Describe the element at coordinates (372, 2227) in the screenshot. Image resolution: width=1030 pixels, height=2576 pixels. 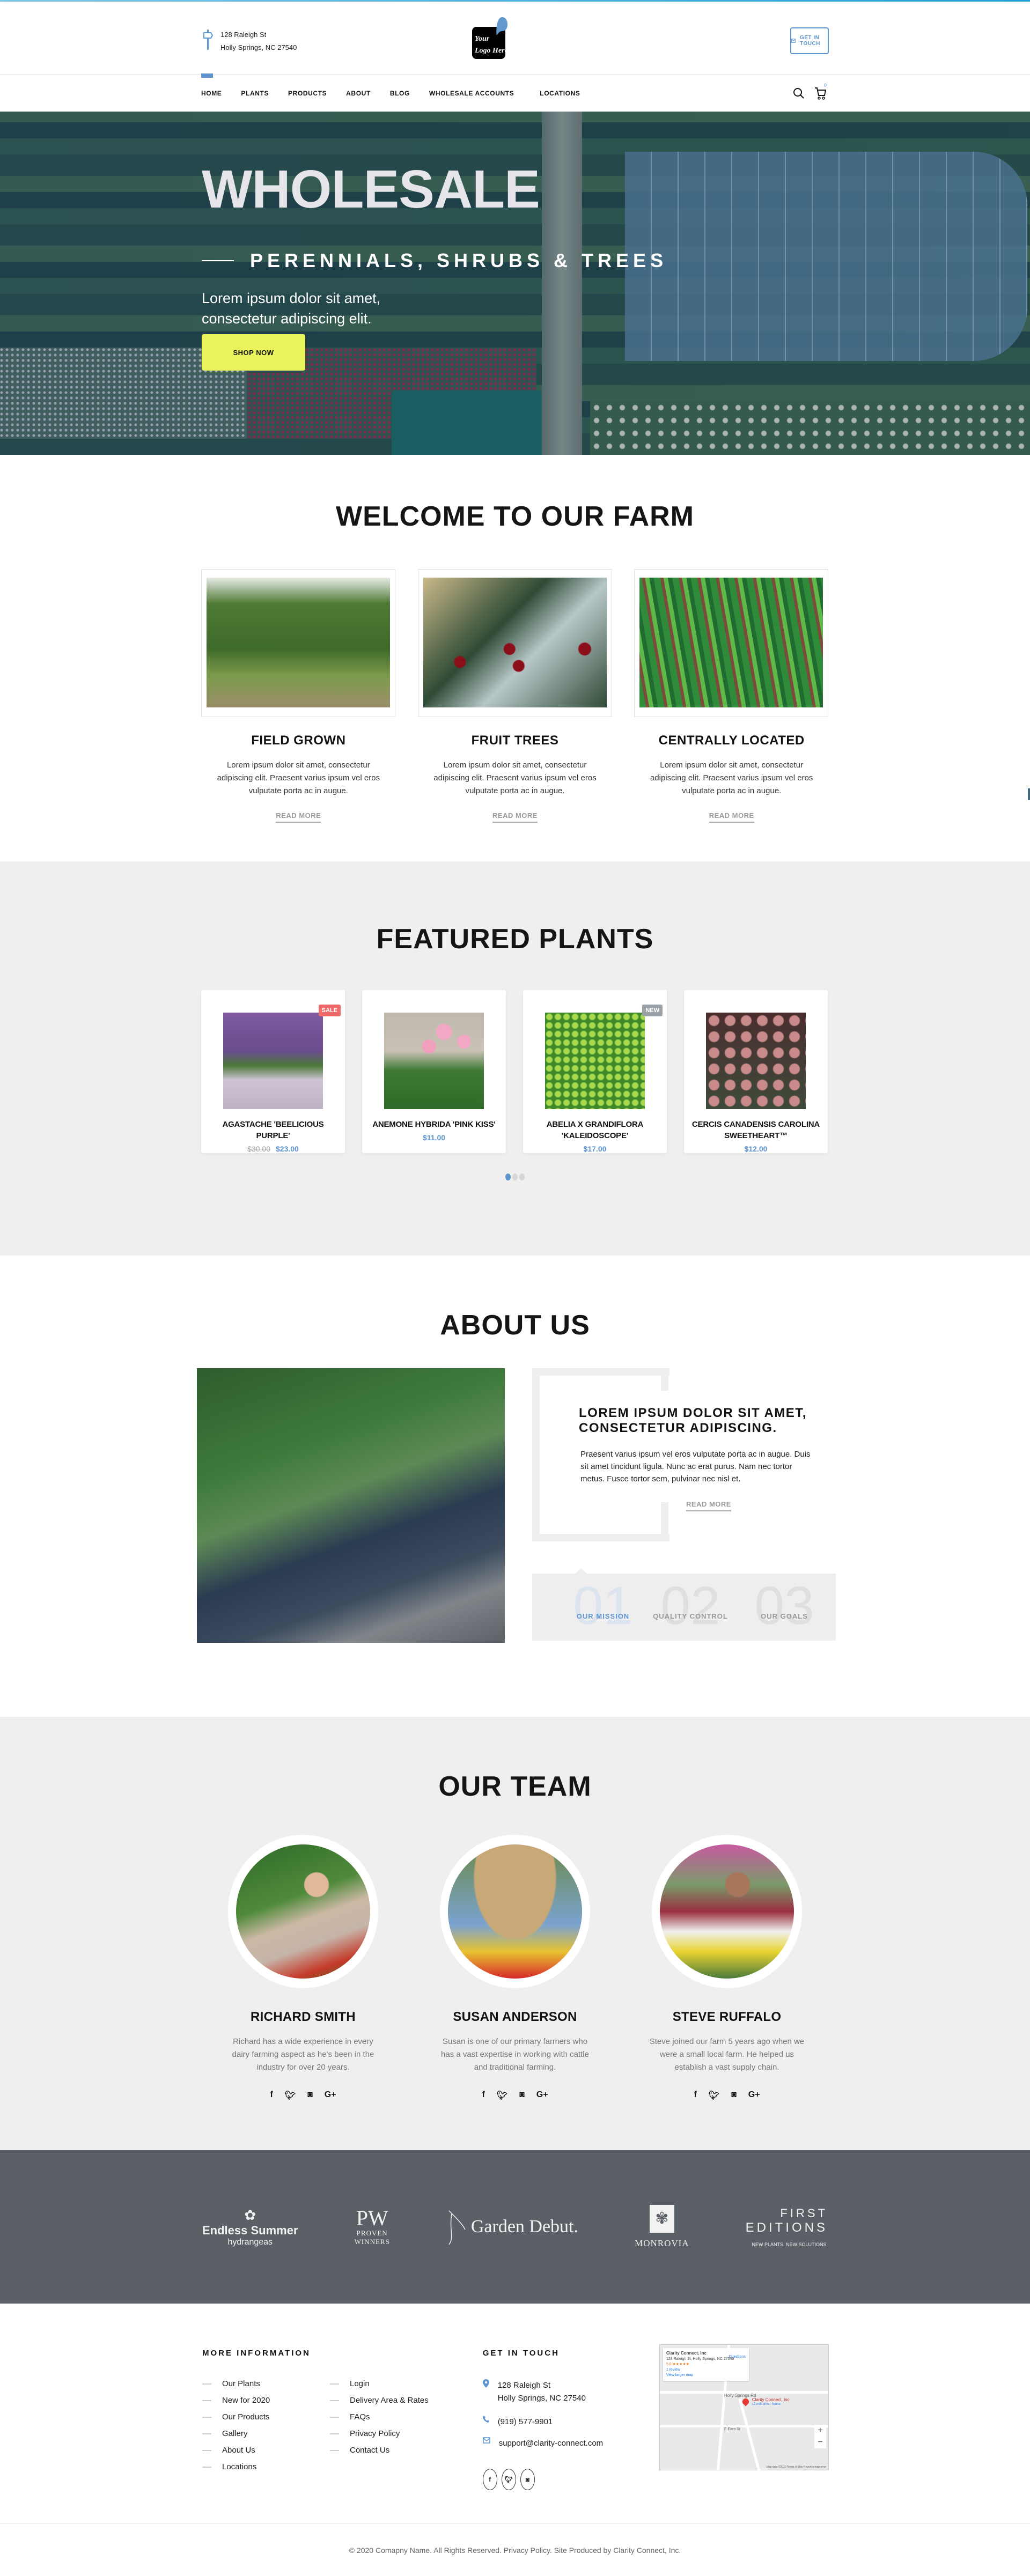
I see `brand-proven-winners: PW PROVEN WINNERS` at that location.